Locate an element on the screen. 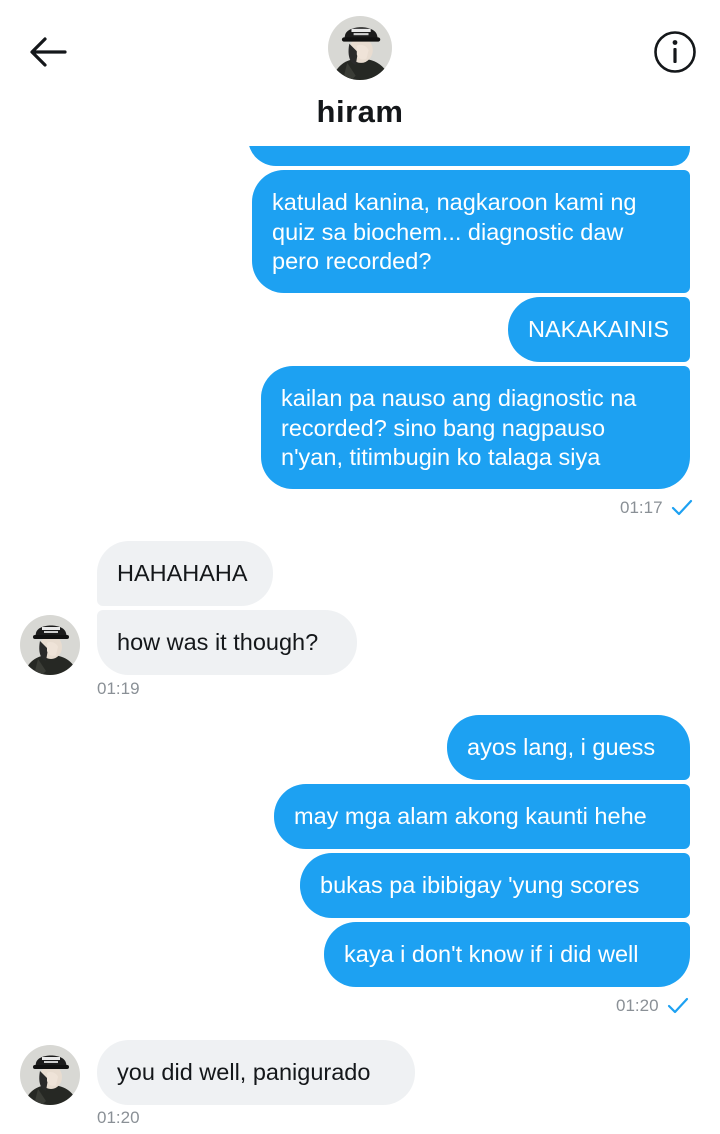 The width and height of the screenshot is (720, 1134). message-bubble-incoming: HAHAHAHA is located at coordinates (185, 573).